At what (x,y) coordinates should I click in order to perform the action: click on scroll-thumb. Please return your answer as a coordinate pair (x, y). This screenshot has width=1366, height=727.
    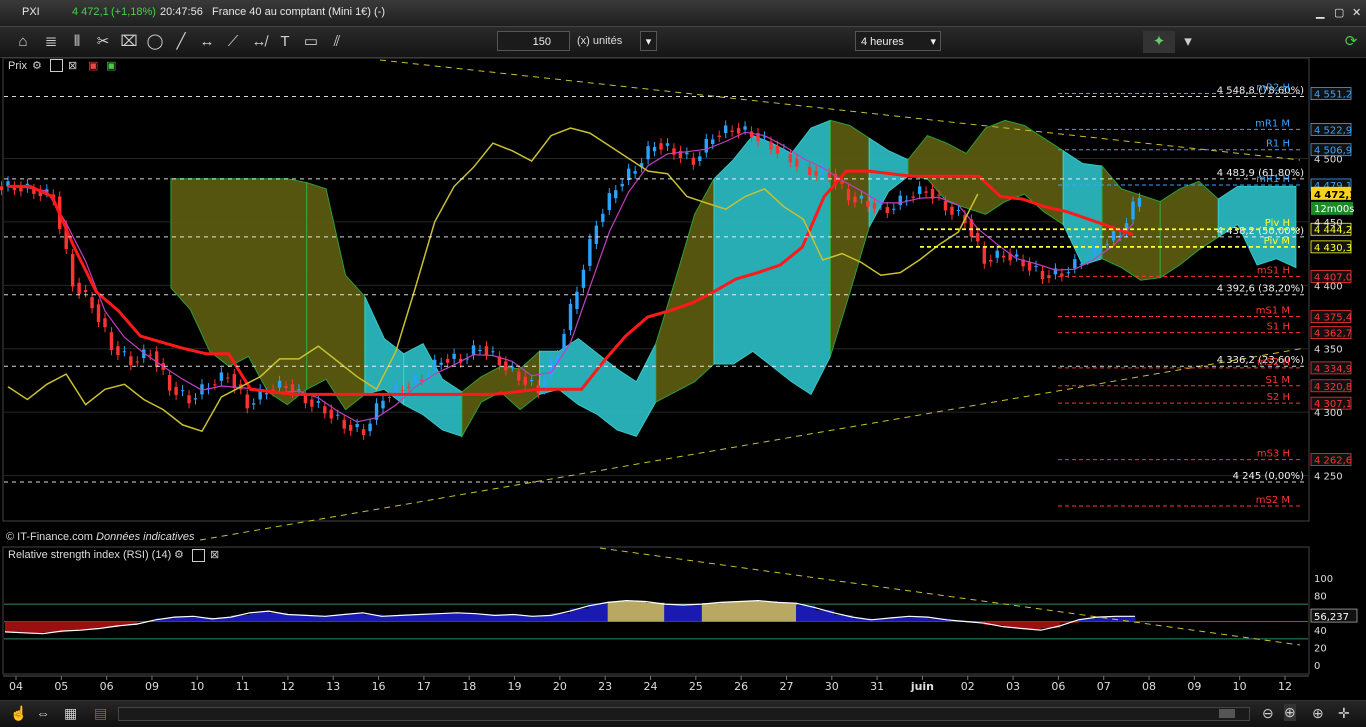
    Looking at the image, I should click on (1227, 713).